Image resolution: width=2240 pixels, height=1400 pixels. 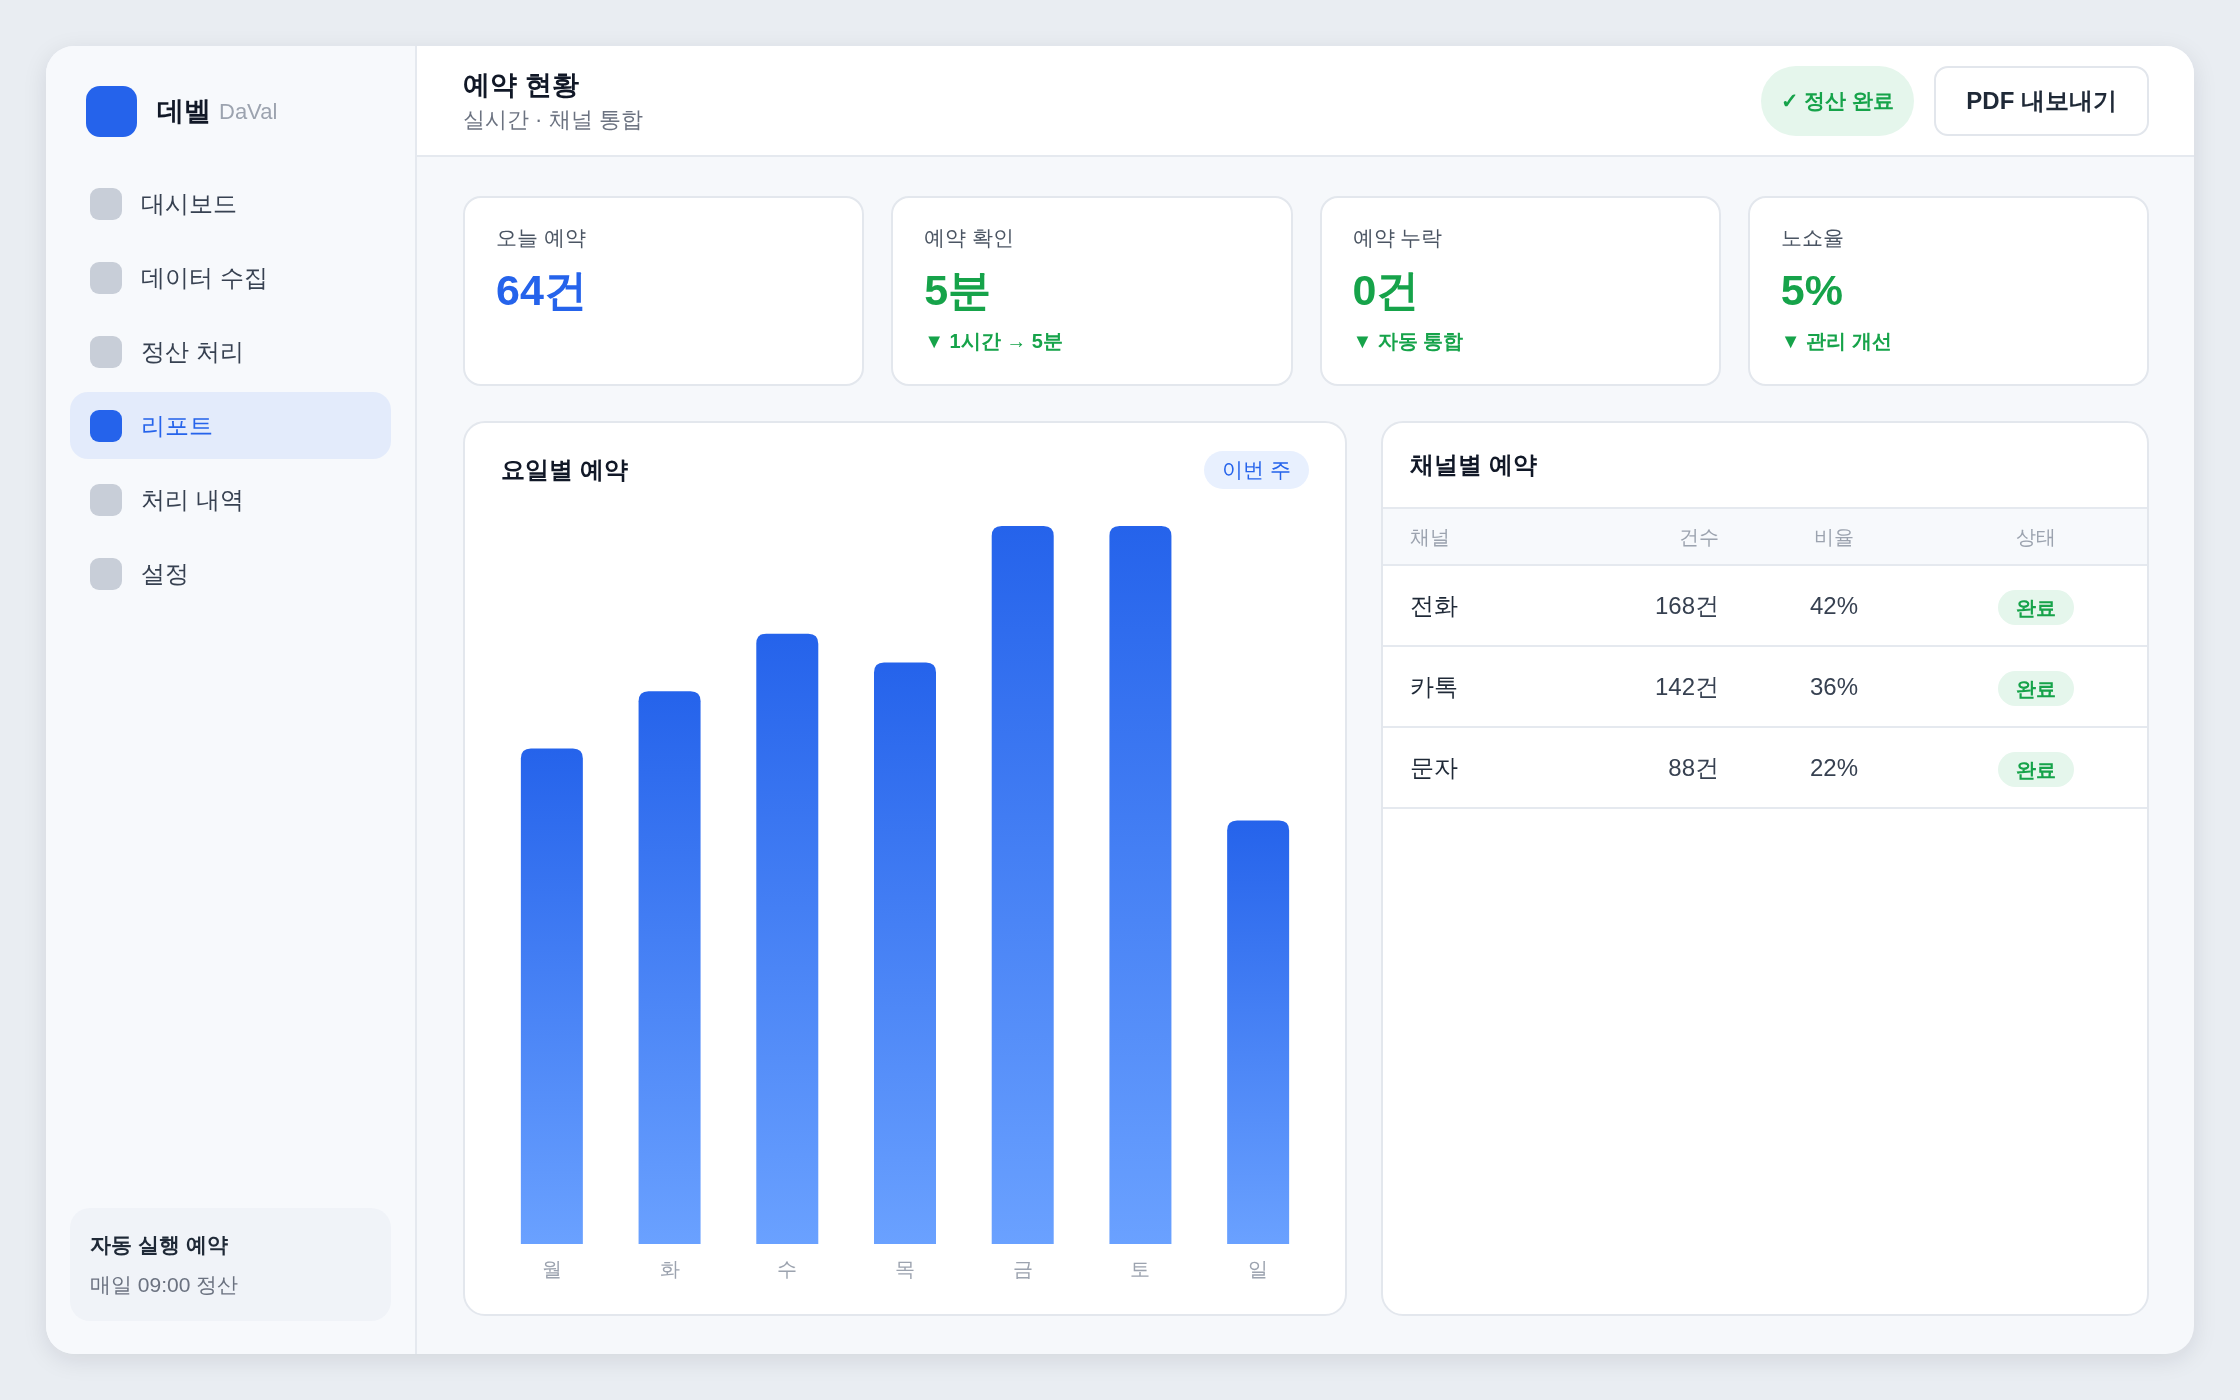 I want to click on axis-label: 금, so click(x=1022, y=1269).